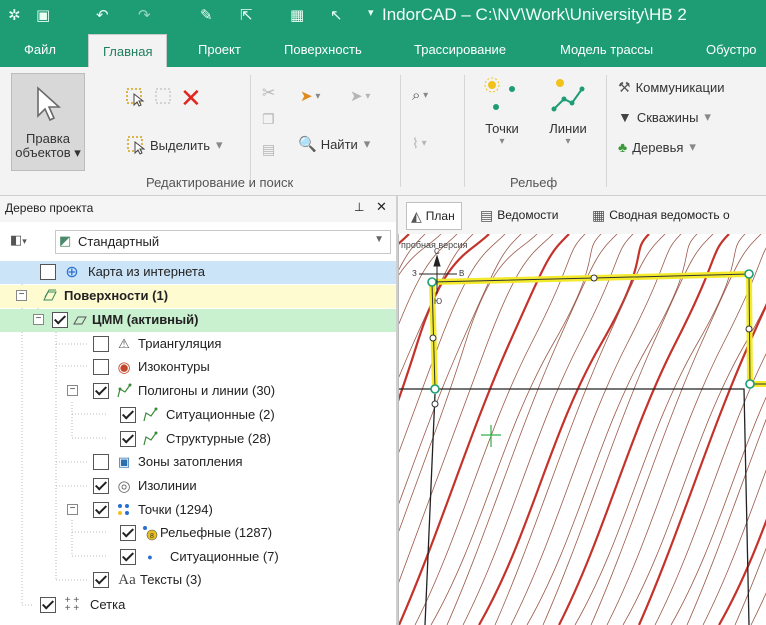  Describe the element at coordinates (568, 122) in the screenshot. I see `lines-button: Линии ▾` at that location.